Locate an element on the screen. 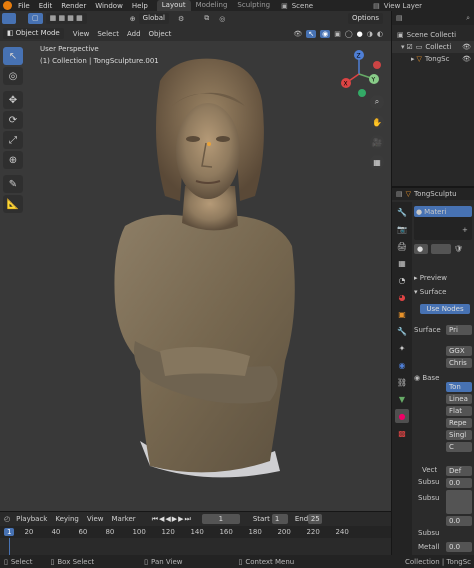 The image size is (474, 568). add-slot-icon: + is located at coordinates (465, 230).